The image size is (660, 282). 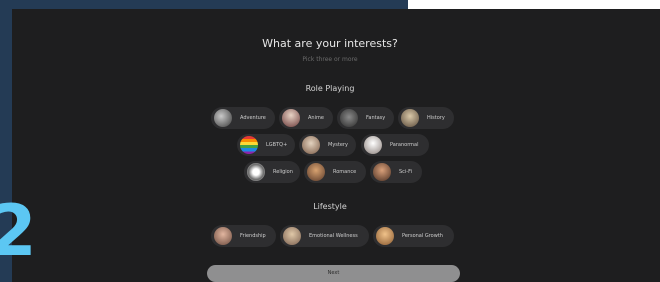 I want to click on chip-romance: Romance, so click(x=335, y=172).